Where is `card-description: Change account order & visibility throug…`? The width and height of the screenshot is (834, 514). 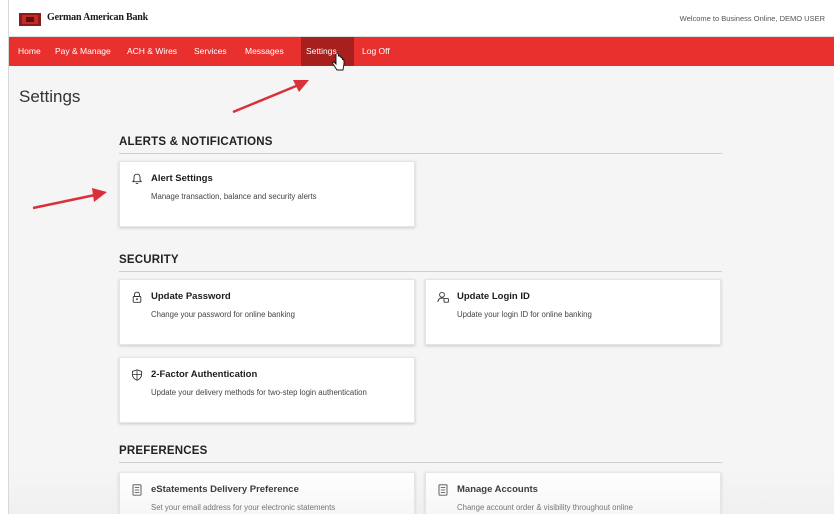 card-description: Change account order & visibility throug… is located at coordinates (545, 507).